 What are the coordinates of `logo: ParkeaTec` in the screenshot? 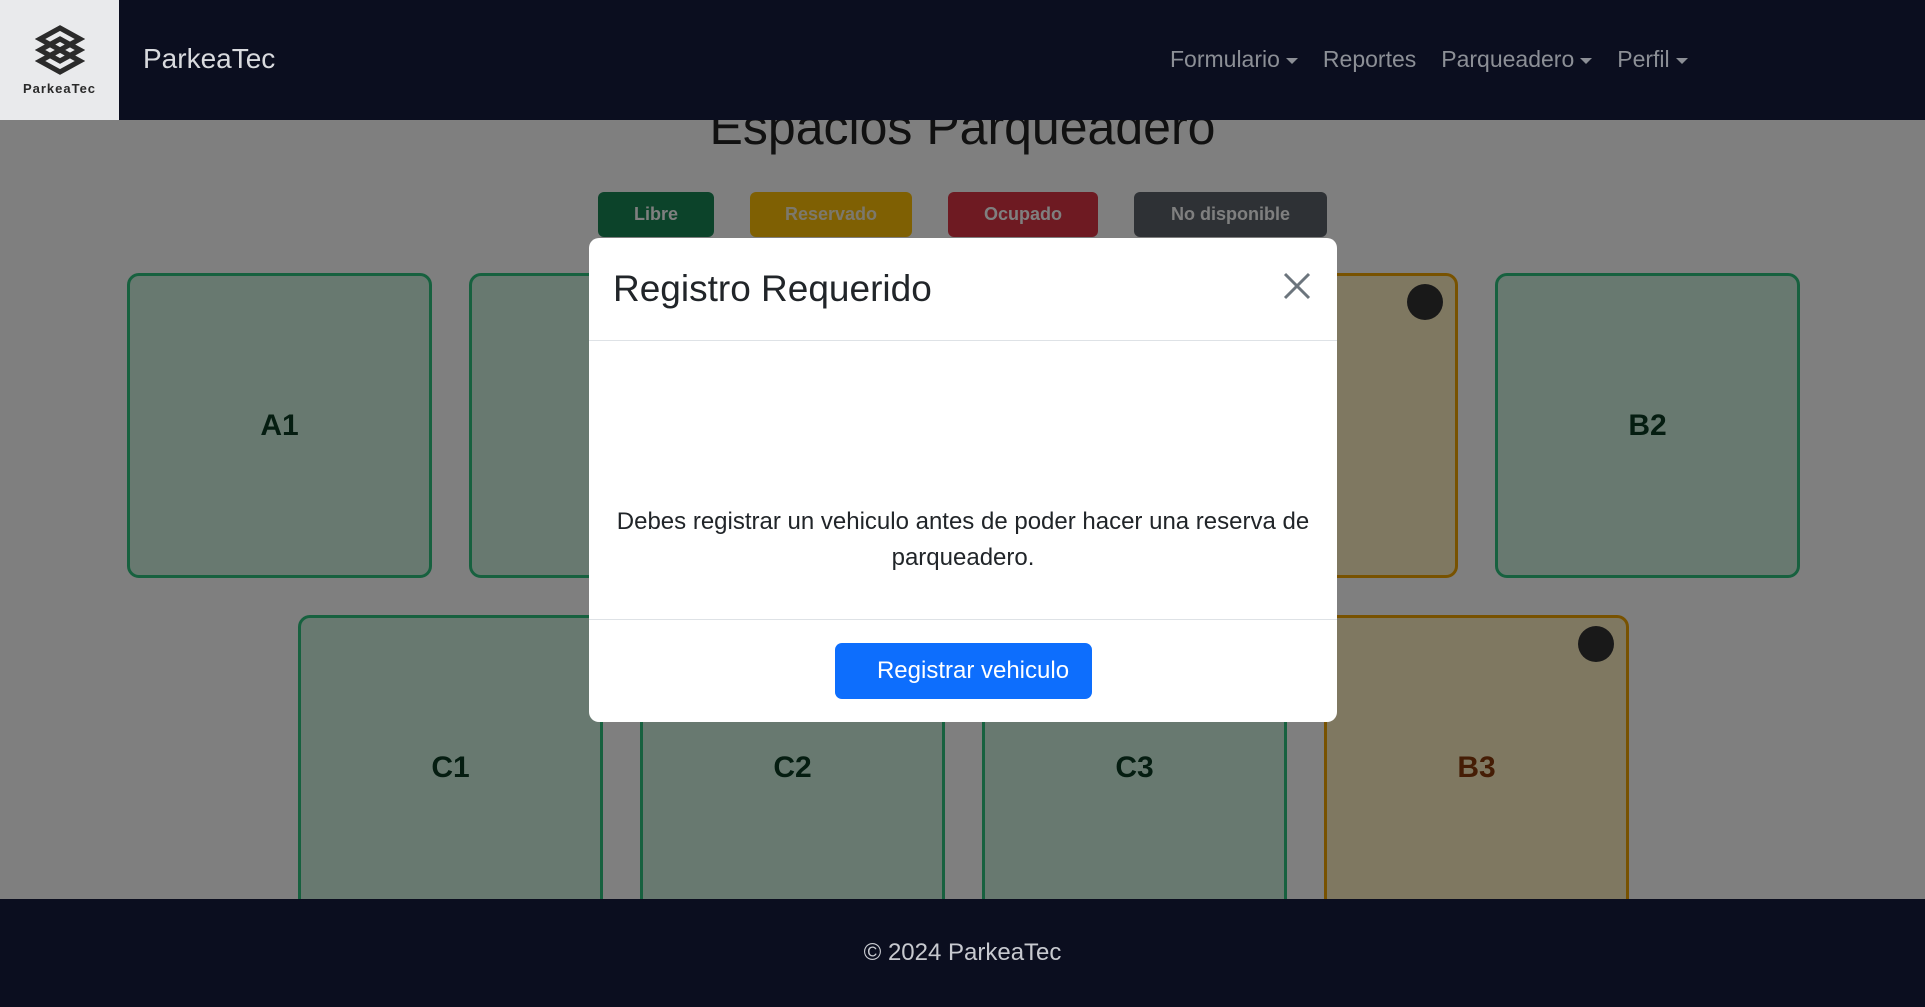 It's located at (59, 60).